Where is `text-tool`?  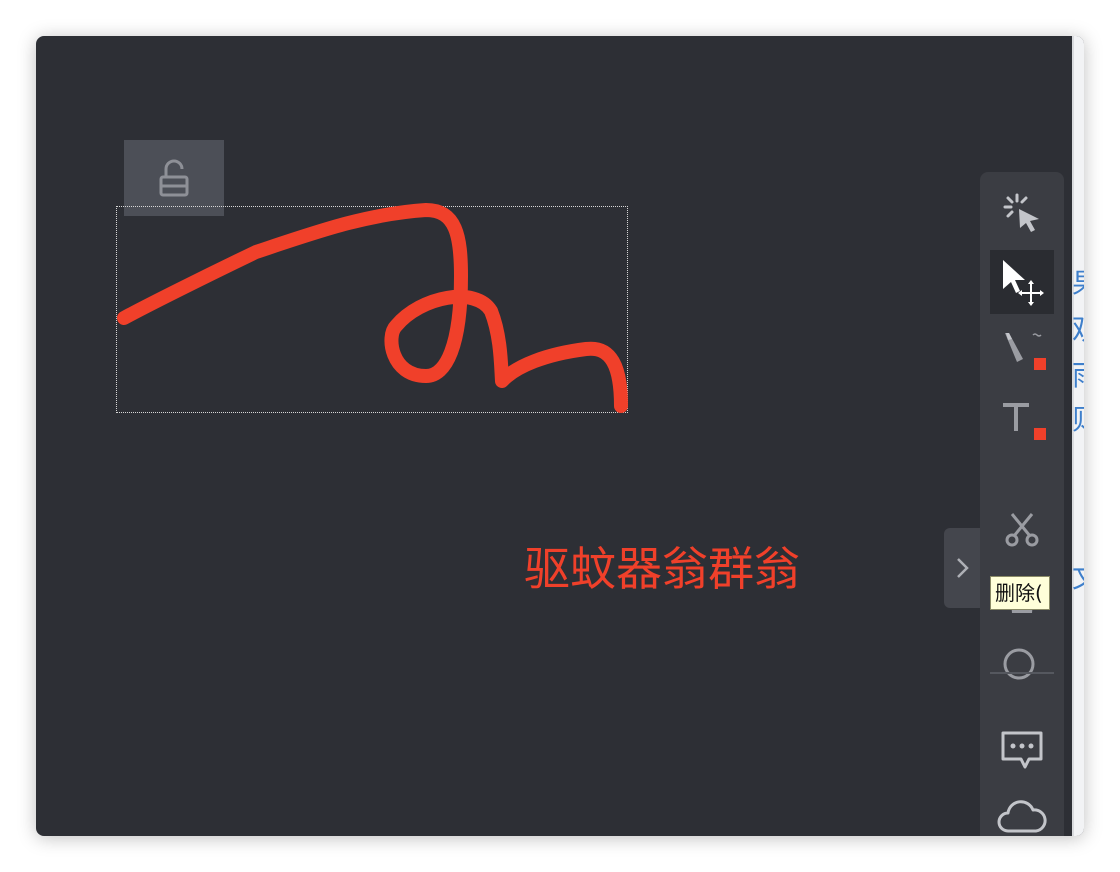
text-tool is located at coordinates (1022, 418).